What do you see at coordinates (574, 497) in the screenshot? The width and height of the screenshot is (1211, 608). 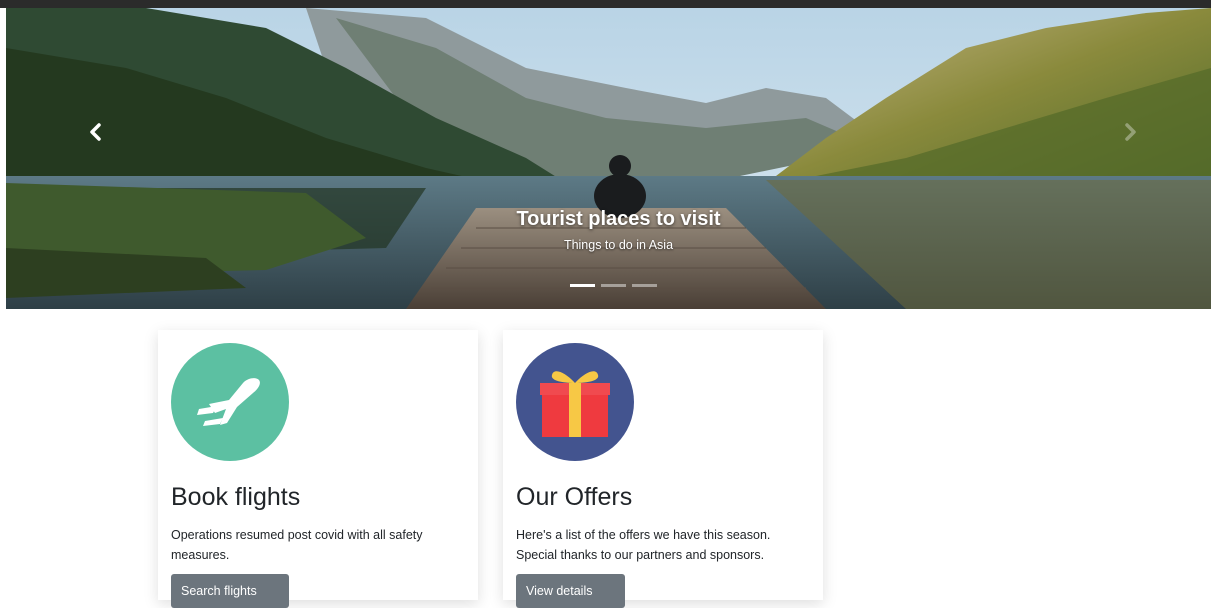 I see `card-title: Our Offers` at bounding box center [574, 497].